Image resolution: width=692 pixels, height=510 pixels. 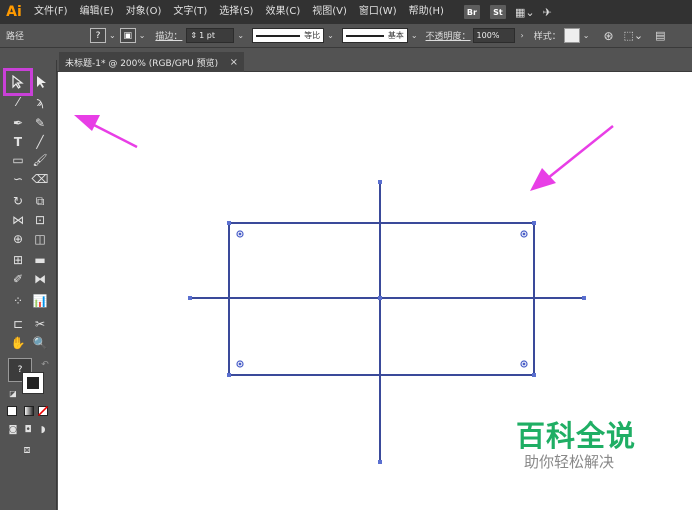 What do you see at coordinates (168, 35) in the screenshot?
I see `stroke-label: 描边：` at bounding box center [168, 35].